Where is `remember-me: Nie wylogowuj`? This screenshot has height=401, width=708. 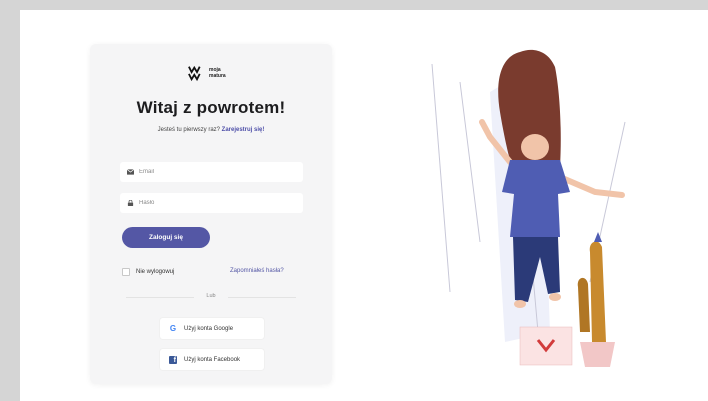 remember-me: Nie wylogowuj is located at coordinates (148, 272).